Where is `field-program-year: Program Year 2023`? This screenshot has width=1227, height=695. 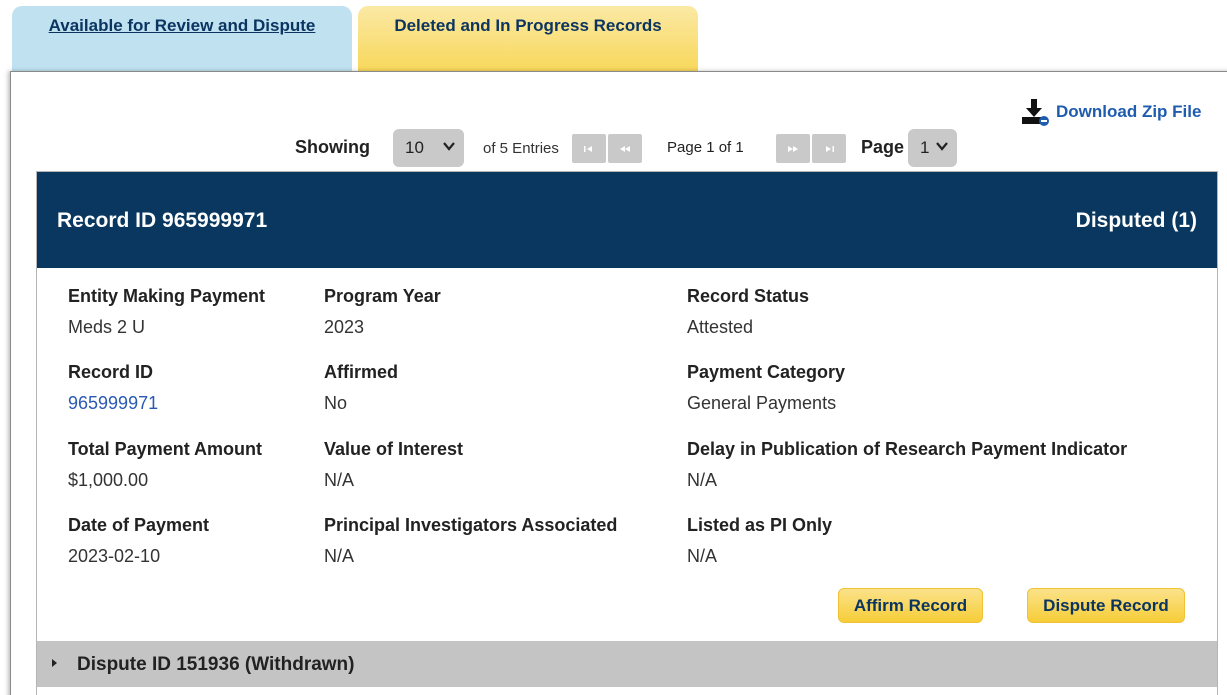 field-program-year: Program Year 2023 is located at coordinates (382, 312).